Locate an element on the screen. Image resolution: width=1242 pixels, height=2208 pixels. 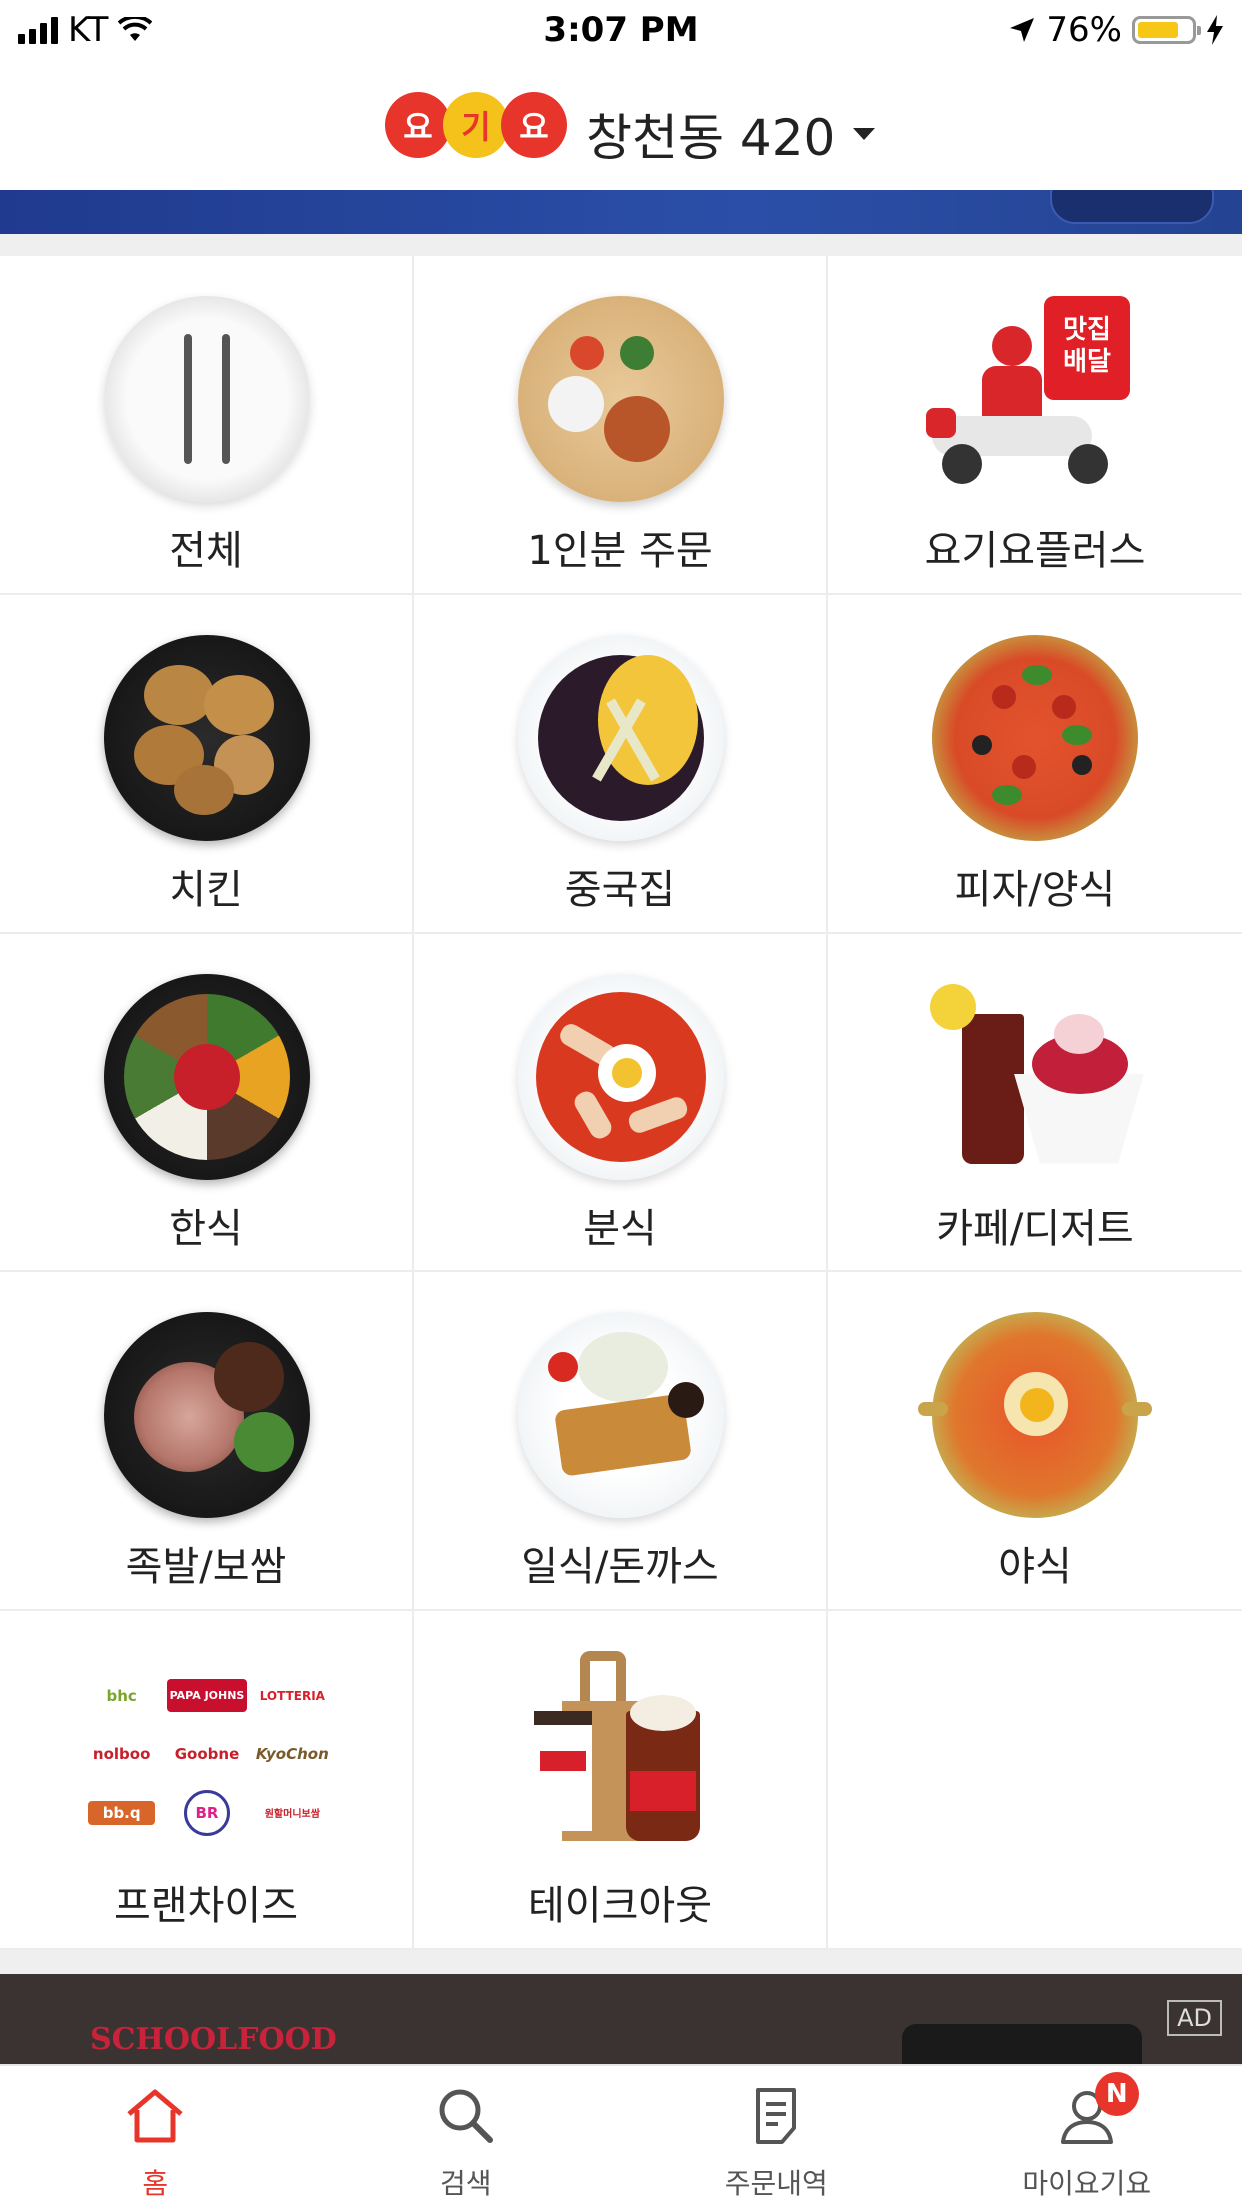
tab-orders: 주문내역 is located at coordinates (776, 2137).